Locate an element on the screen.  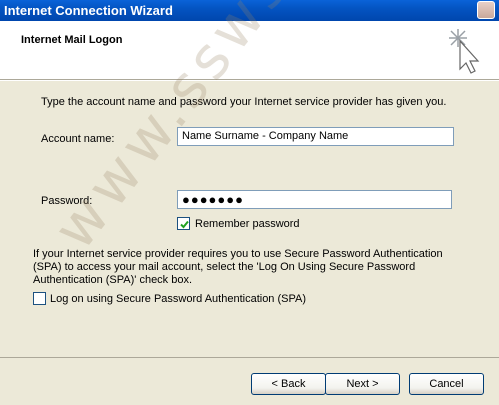
header-separator is located at coordinates (249, 80).